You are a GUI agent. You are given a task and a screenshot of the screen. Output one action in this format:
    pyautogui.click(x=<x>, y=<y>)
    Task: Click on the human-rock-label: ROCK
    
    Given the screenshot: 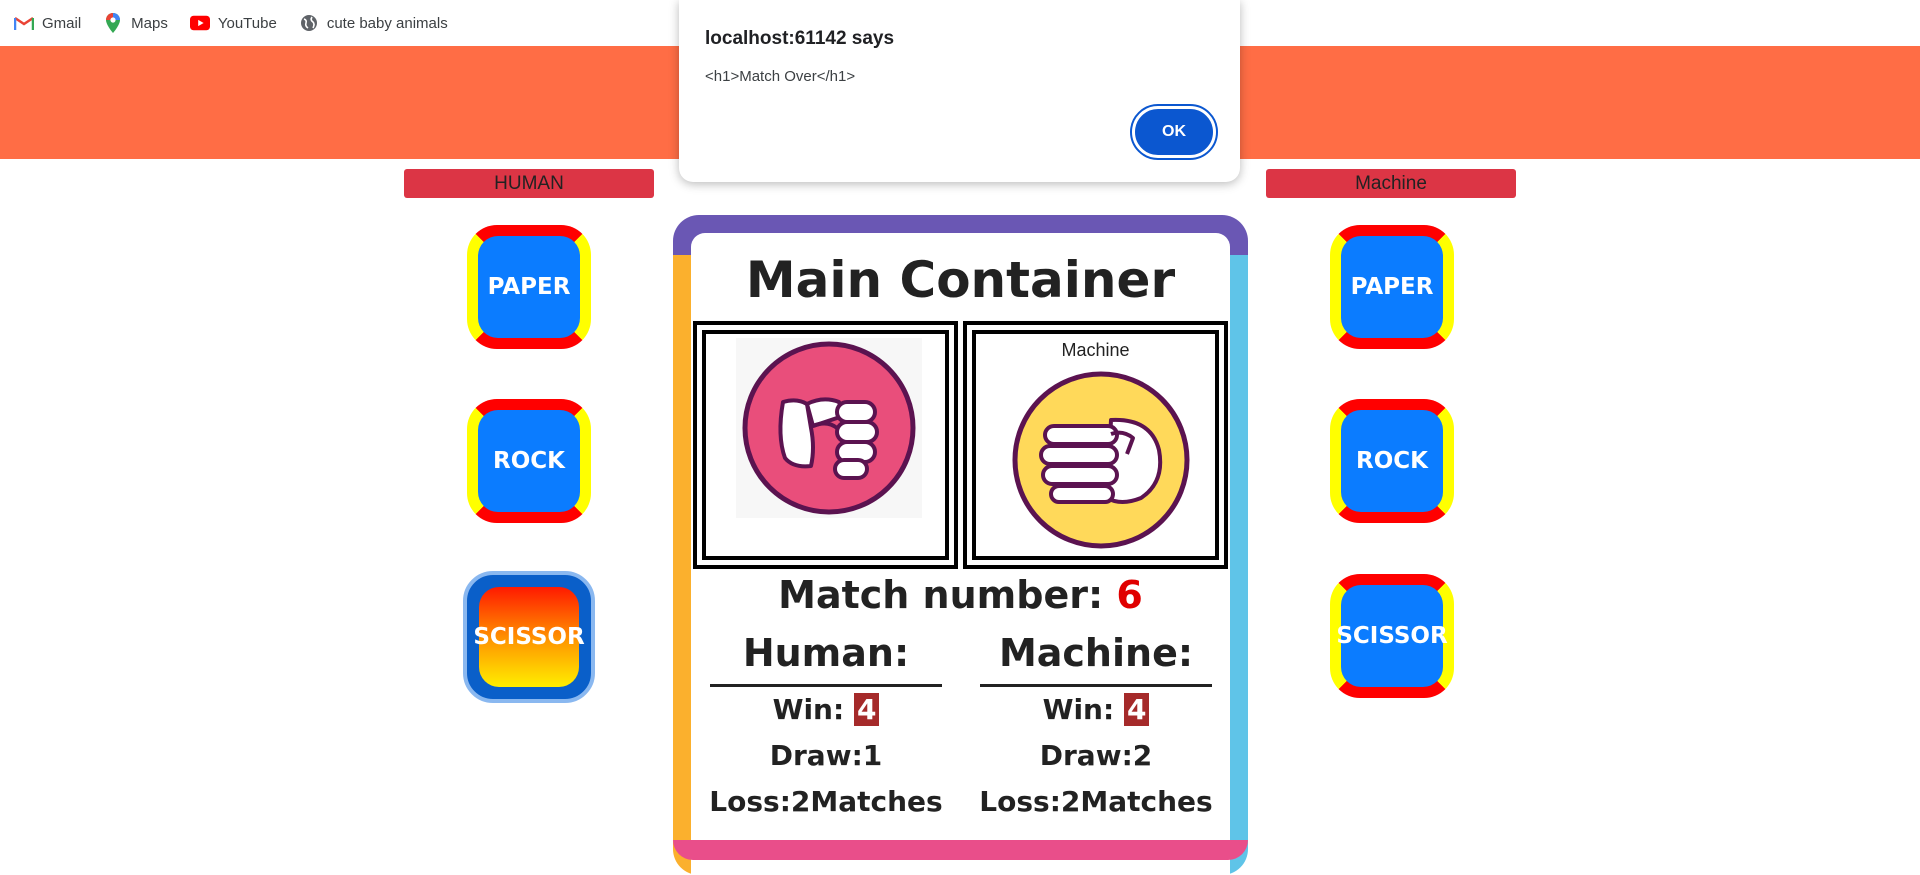 What is the action you would take?
    pyautogui.click(x=529, y=461)
    